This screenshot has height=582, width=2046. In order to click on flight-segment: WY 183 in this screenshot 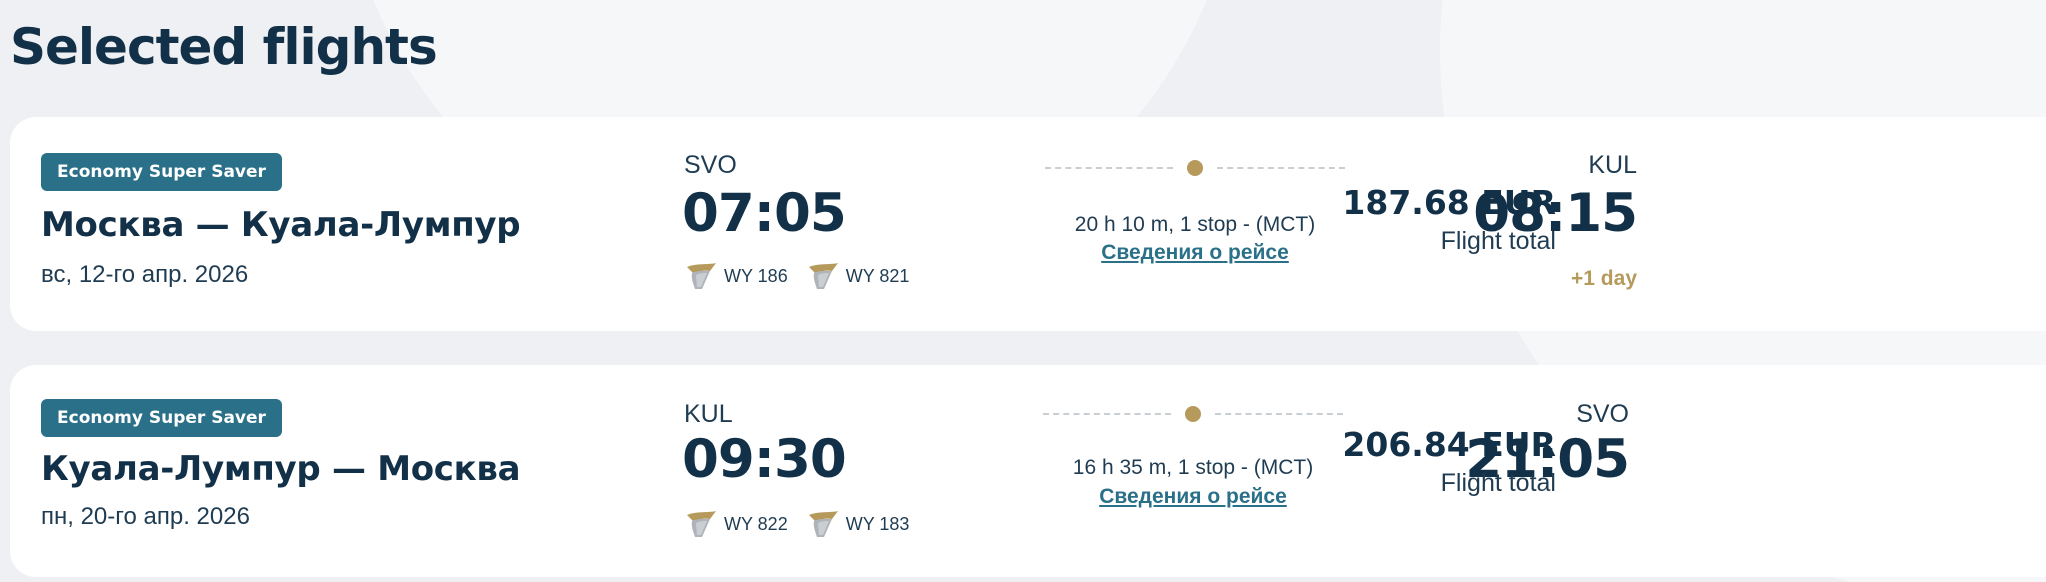, I will do `click(858, 524)`.